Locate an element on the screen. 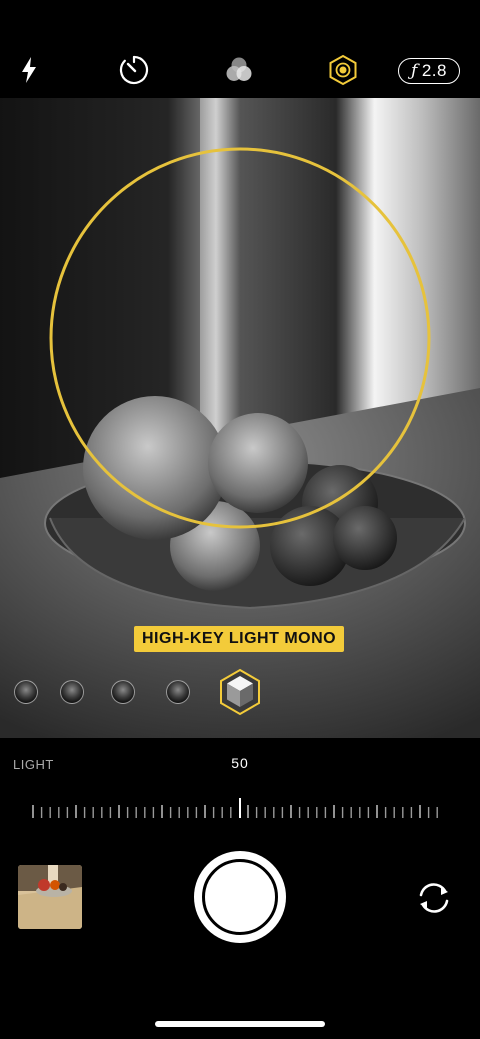 The width and height of the screenshot is (480, 1039). flash-icon is located at coordinates (29, 70).